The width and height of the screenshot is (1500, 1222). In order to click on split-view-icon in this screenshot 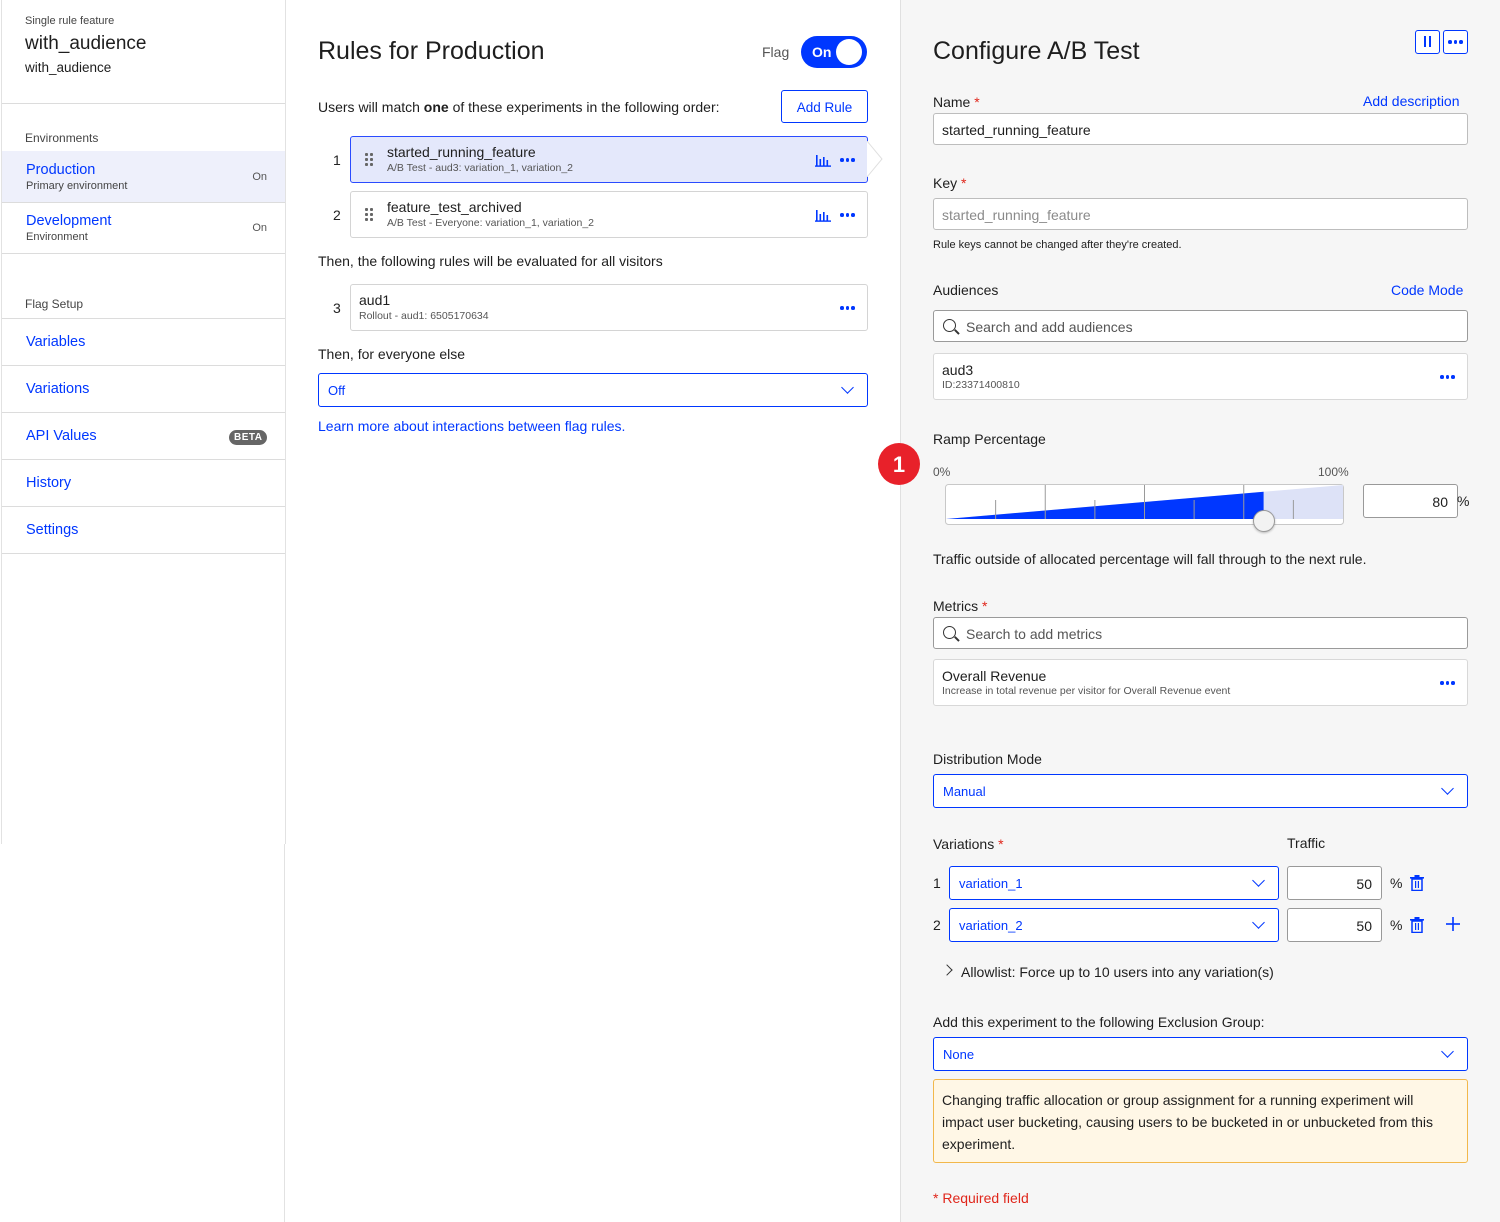, I will do `click(1427, 42)`.